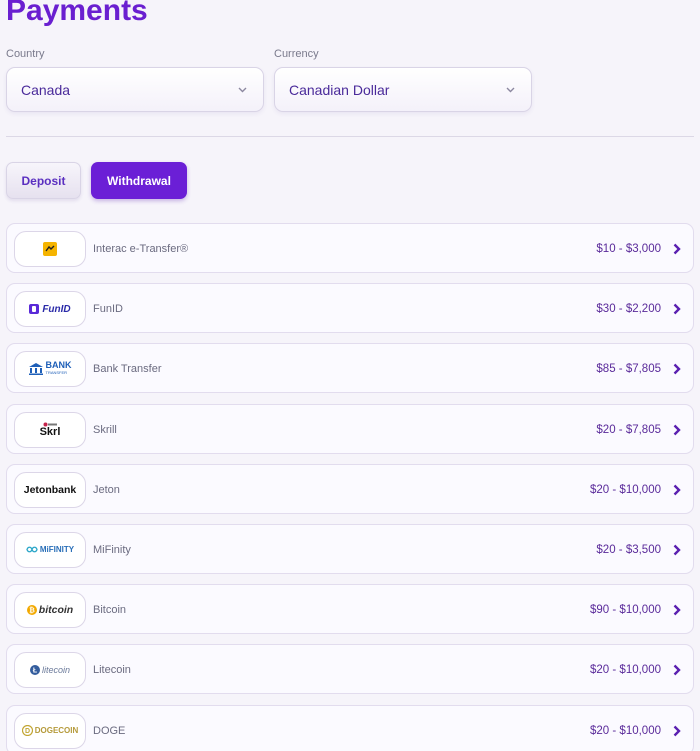  I want to click on funid-logo-text: FunID, so click(56, 309).